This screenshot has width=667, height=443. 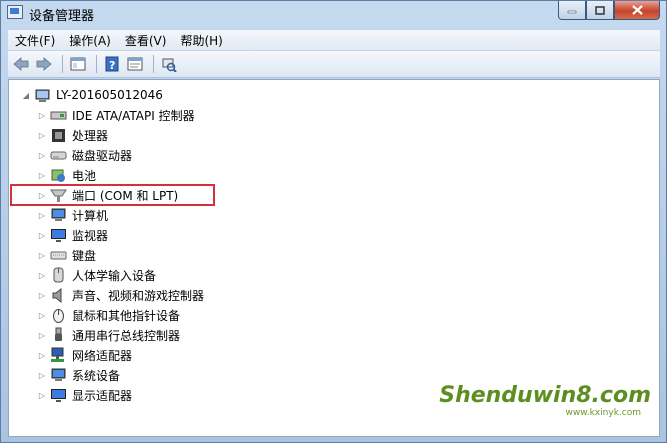 I want to click on watermark-text: Shenduwin8.com, so click(x=545, y=395).